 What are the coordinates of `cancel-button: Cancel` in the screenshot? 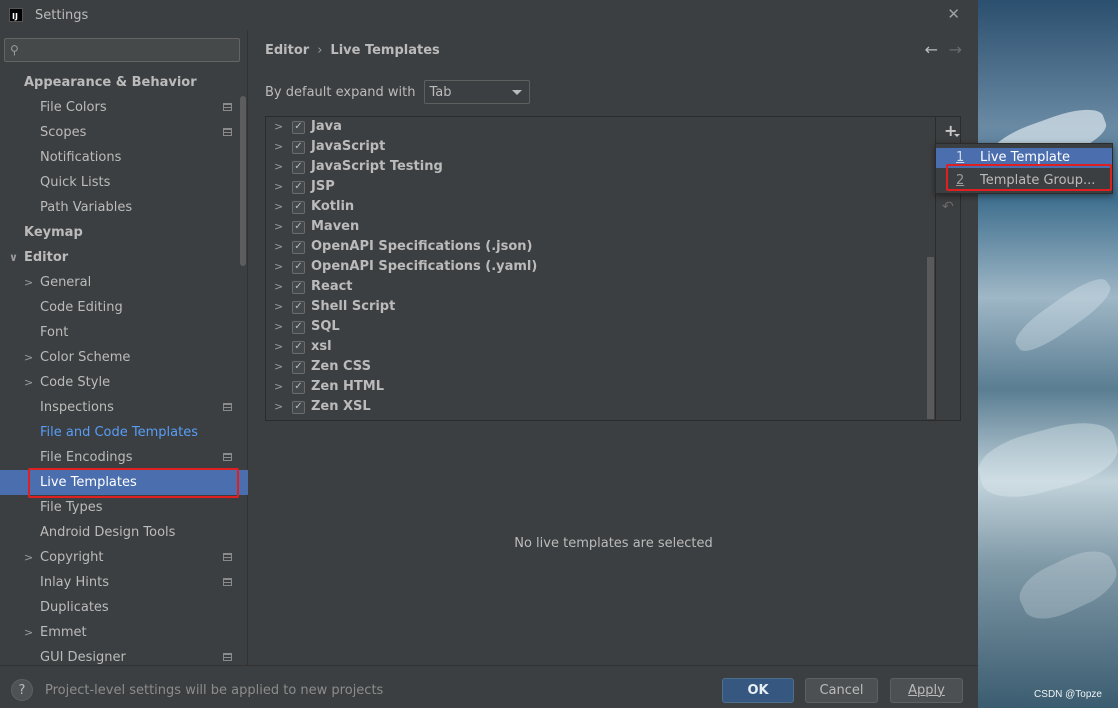 It's located at (841, 690).